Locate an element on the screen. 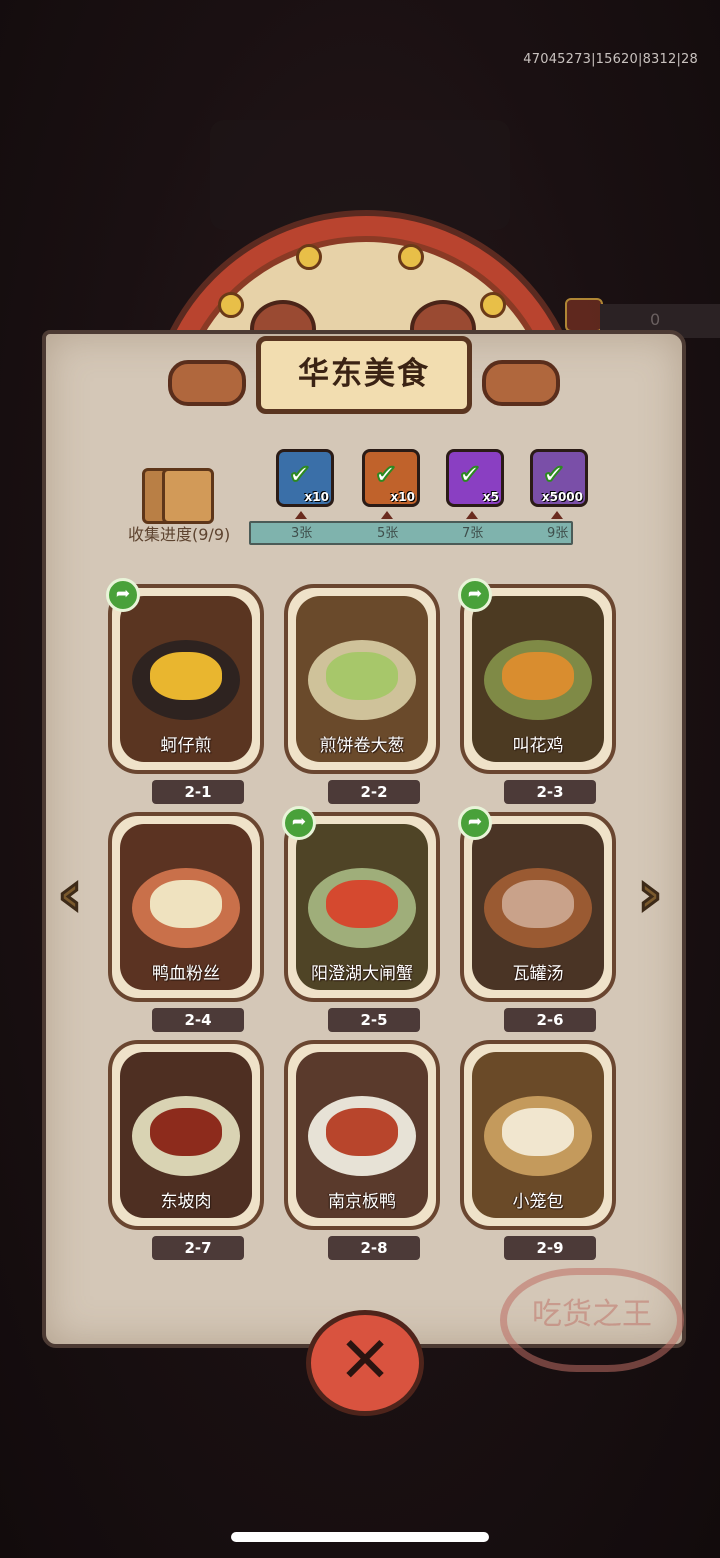 This screenshot has height=1558, width=720. food-card: 蚵仔煎 is located at coordinates (186, 679).